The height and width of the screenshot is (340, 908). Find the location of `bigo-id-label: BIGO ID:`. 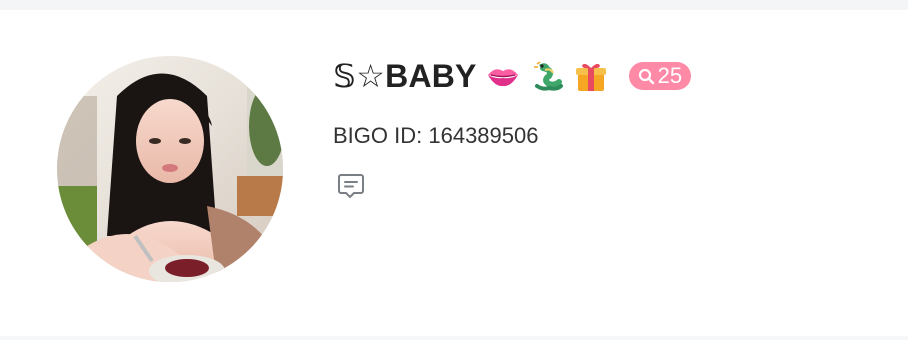

bigo-id-label: BIGO ID: is located at coordinates (381, 135).